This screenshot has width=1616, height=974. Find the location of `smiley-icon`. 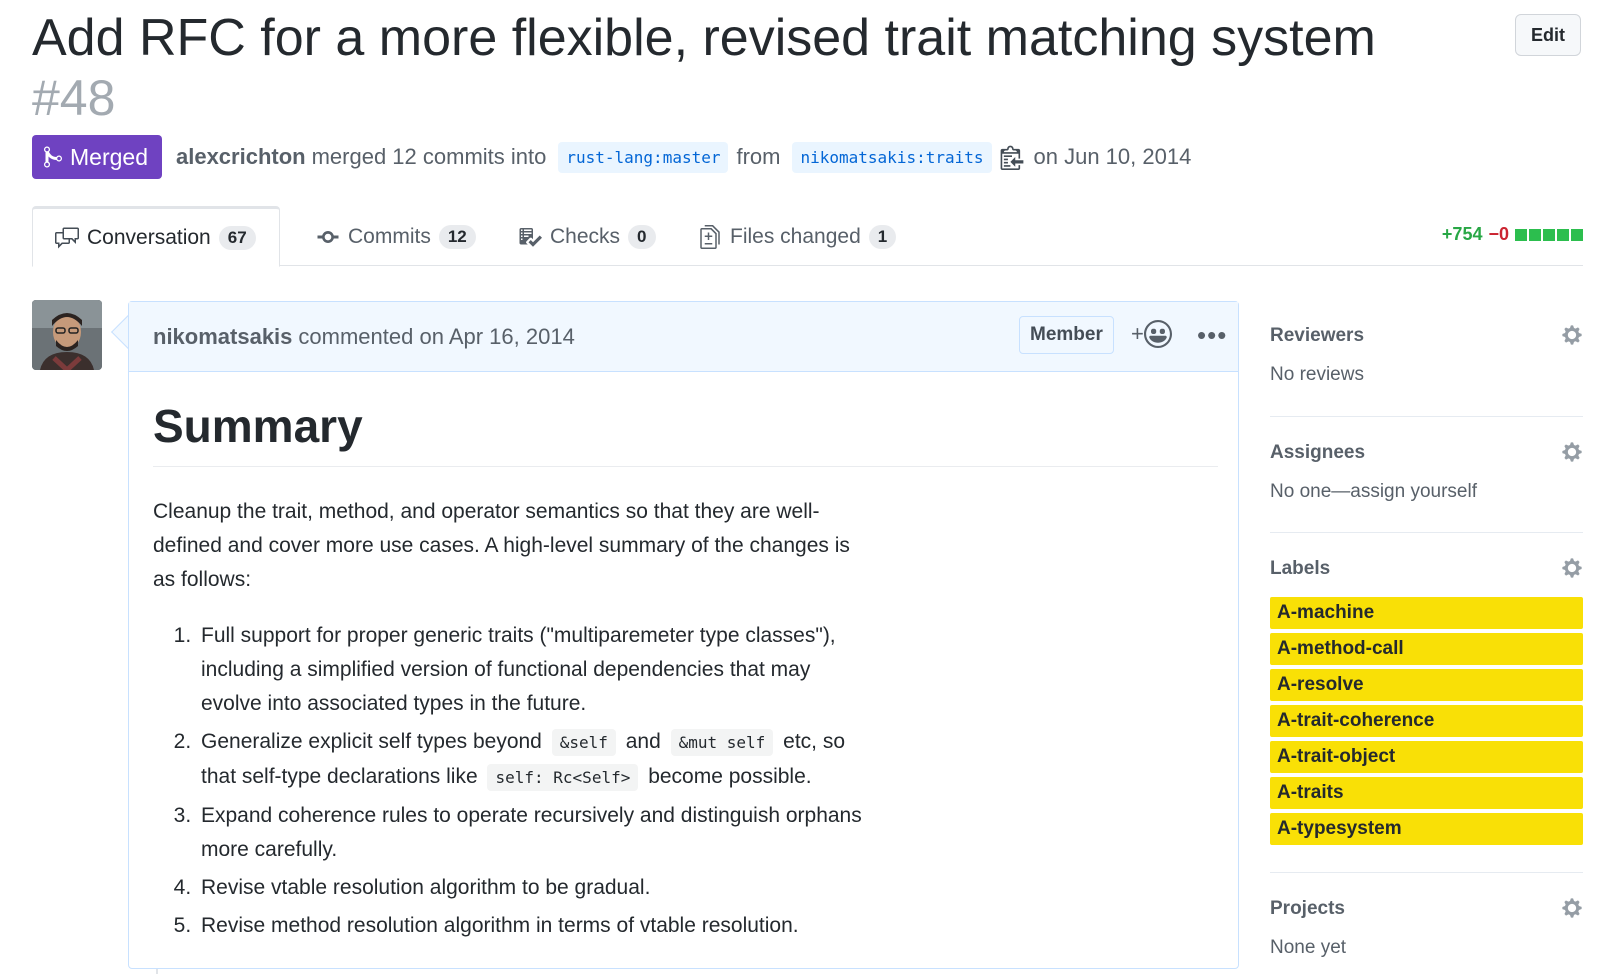

smiley-icon is located at coordinates (1157, 334).